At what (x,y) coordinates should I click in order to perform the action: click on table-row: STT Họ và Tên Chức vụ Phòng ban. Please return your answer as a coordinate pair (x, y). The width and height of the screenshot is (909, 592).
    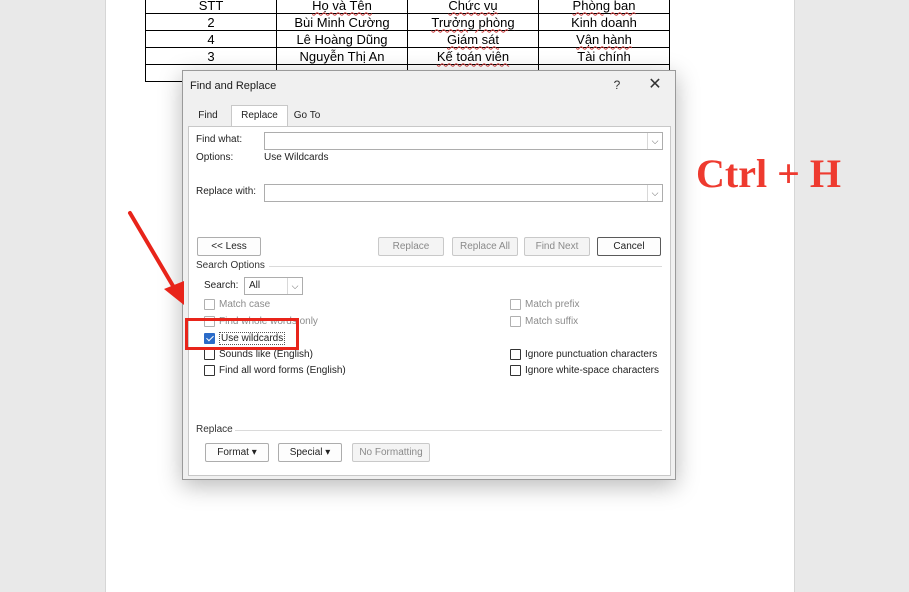
    Looking at the image, I should click on (407, 7).